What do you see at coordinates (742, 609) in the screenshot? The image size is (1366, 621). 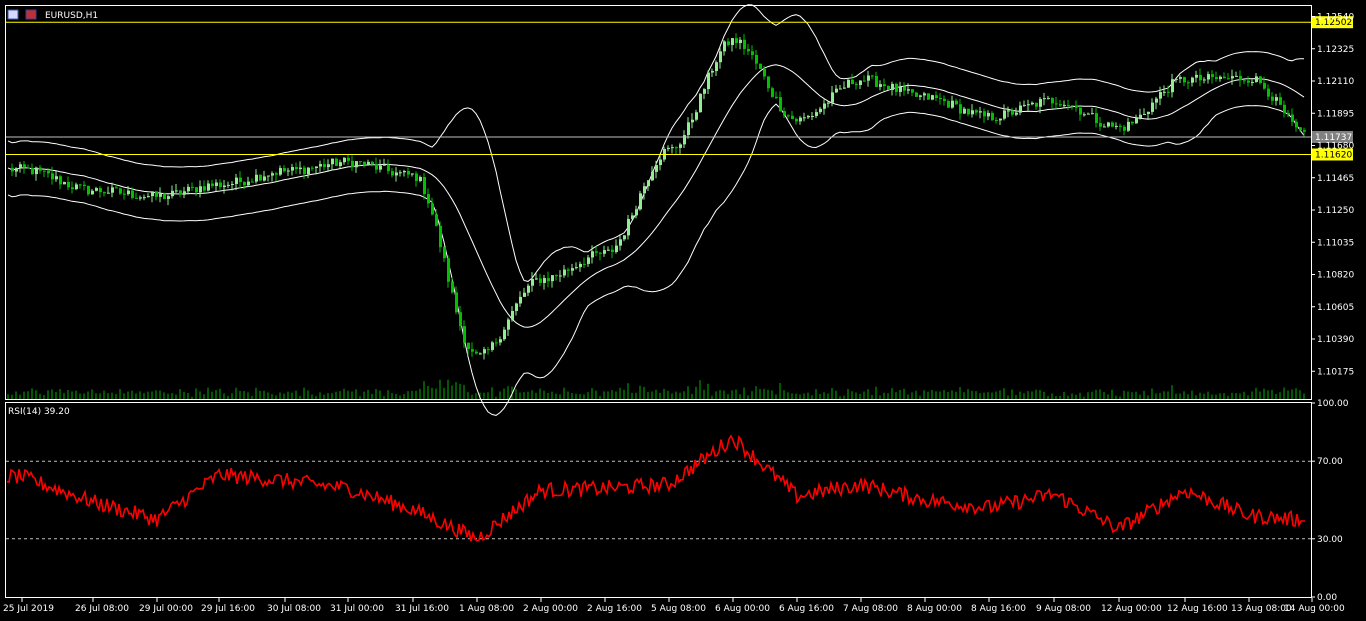 I see `time-tick-label: 6 Aug 00:00` at bounding box center [742, 609].